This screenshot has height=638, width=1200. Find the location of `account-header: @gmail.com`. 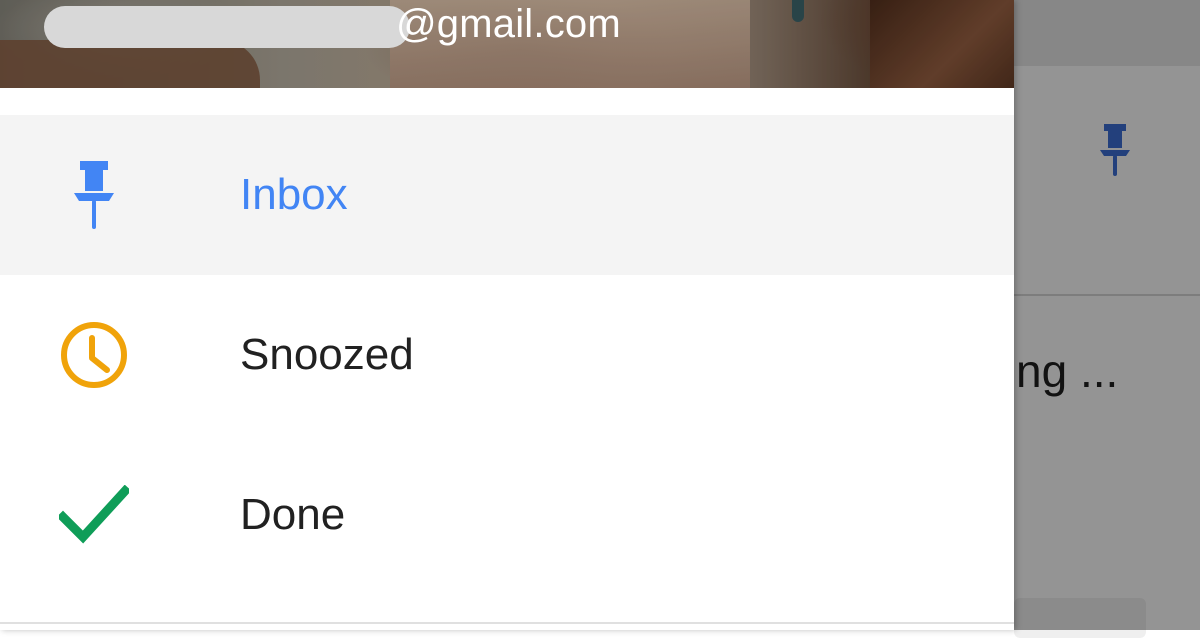

account-header: @gmail.com is located at coordinates (507, 44).